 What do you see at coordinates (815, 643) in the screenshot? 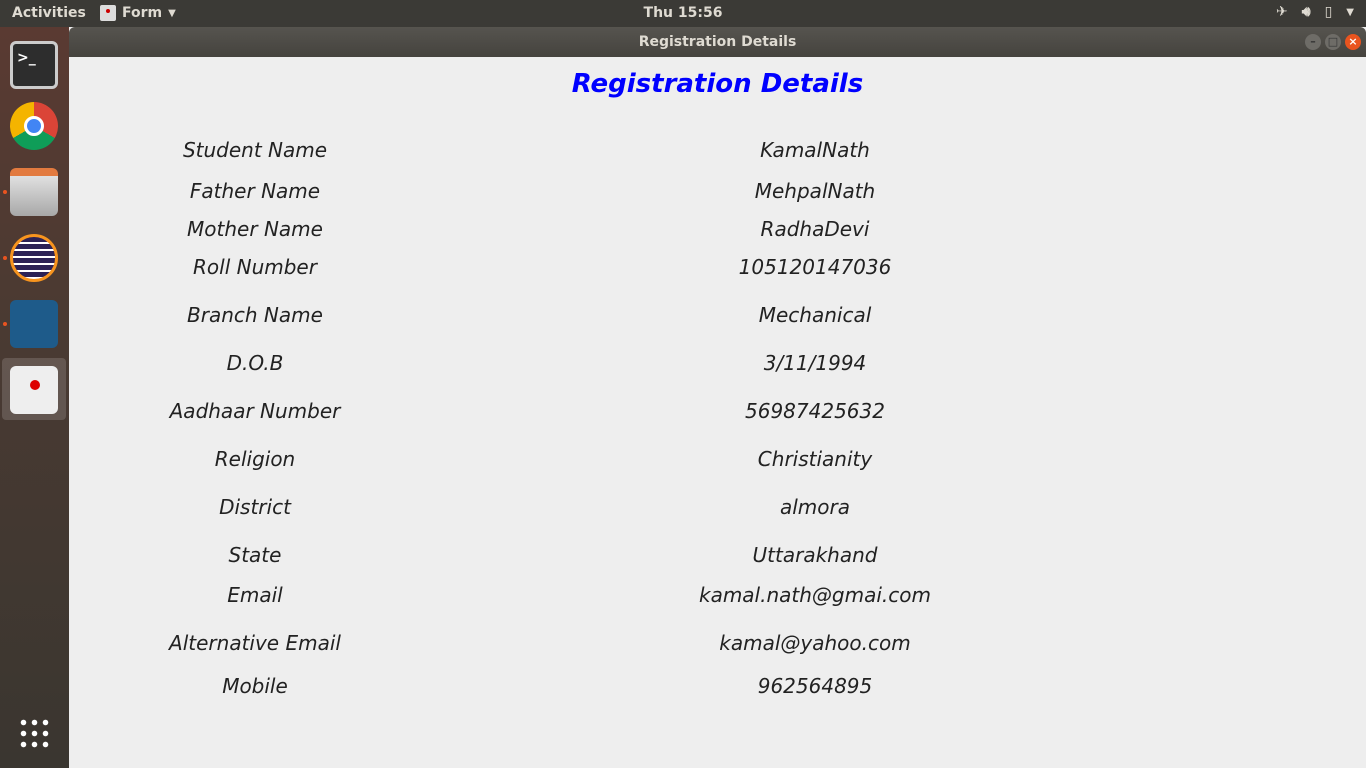
I see `field-value: kamal@yahoo.com` at bounding box center [815, 643].